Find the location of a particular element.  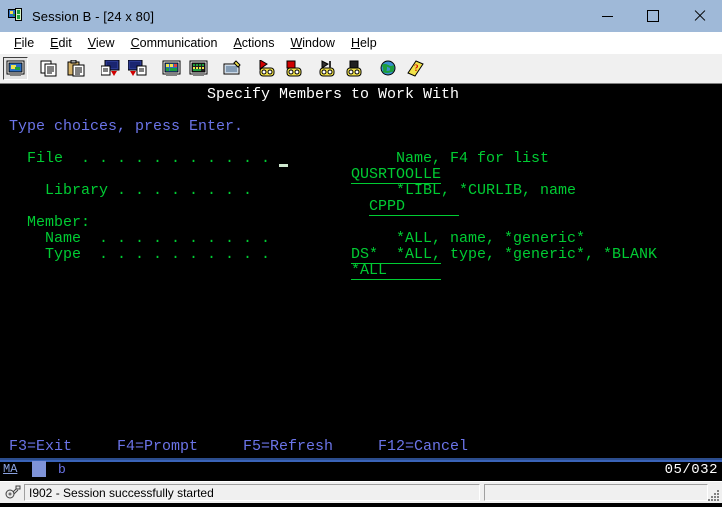

display-matrix-icon is located at coordinates (198, 68).